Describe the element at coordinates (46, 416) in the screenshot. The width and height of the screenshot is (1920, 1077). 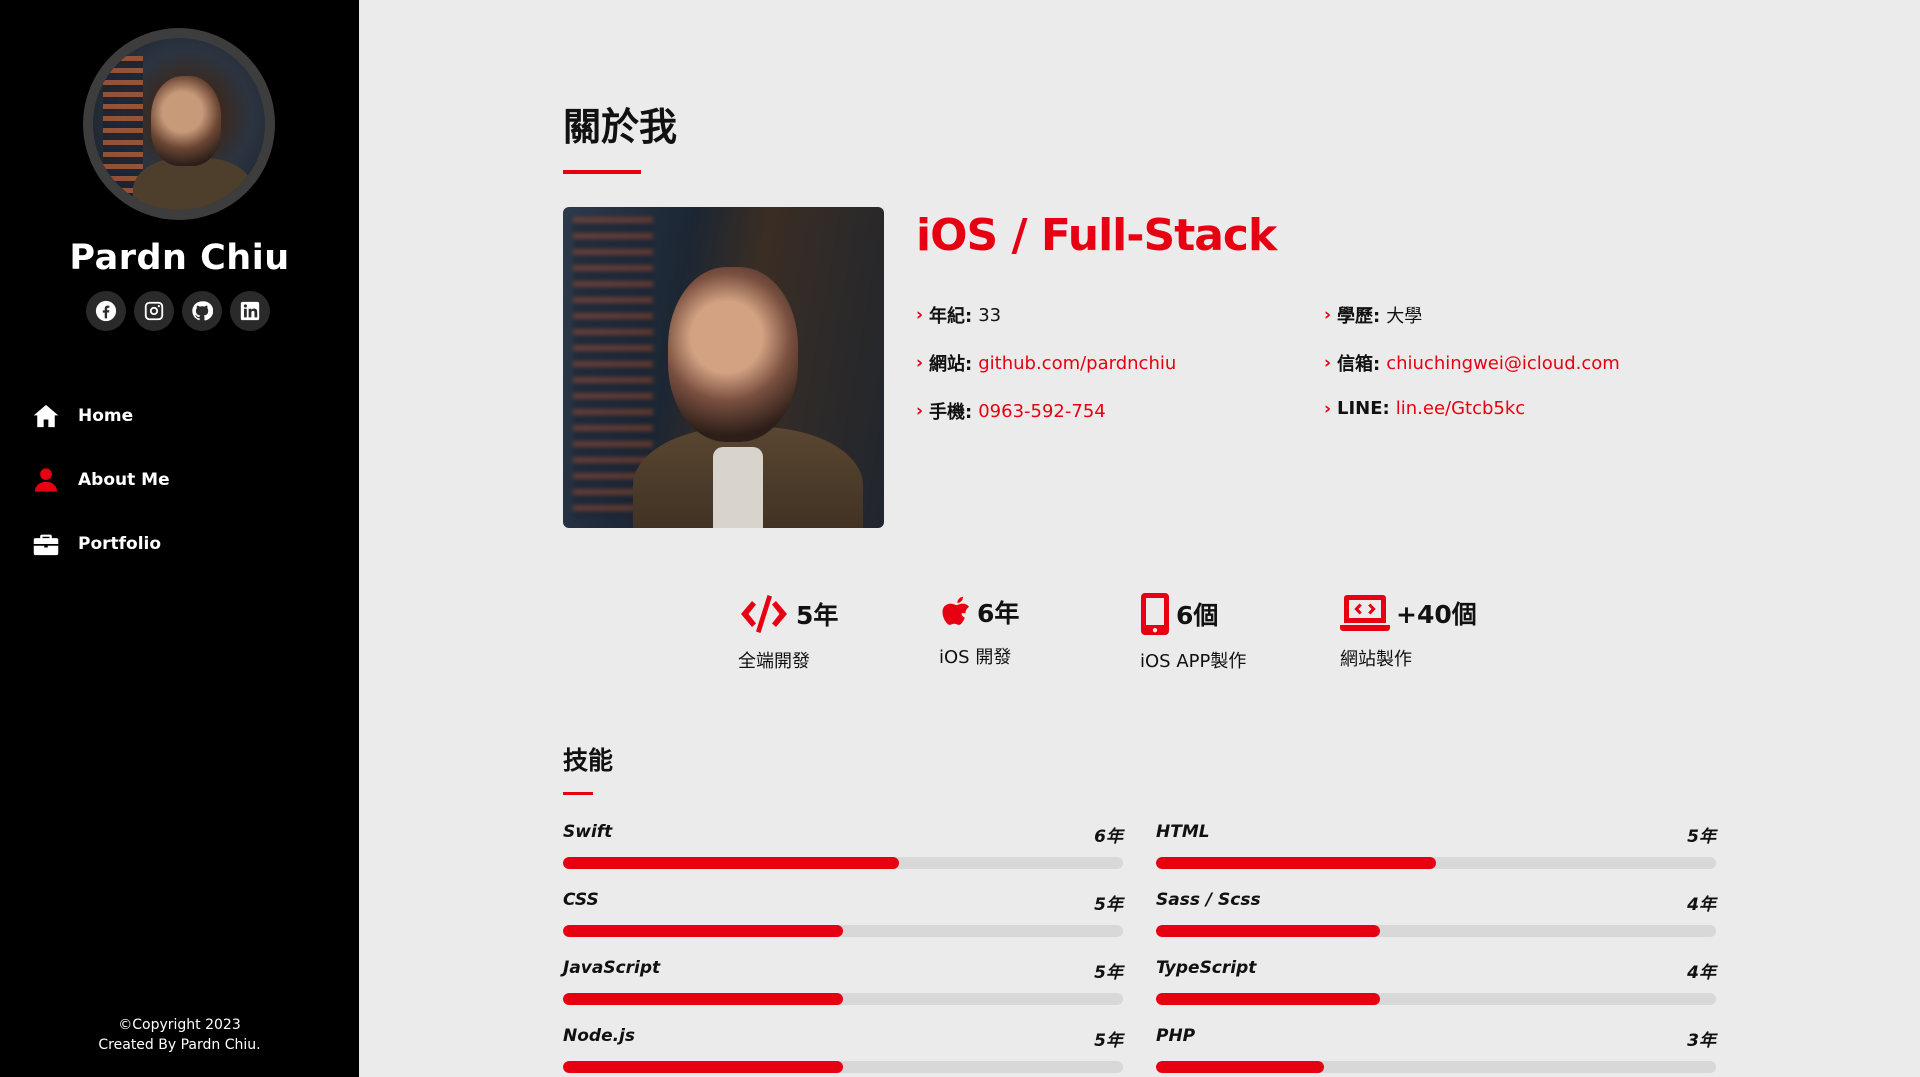
I see `home-icon` at that location.